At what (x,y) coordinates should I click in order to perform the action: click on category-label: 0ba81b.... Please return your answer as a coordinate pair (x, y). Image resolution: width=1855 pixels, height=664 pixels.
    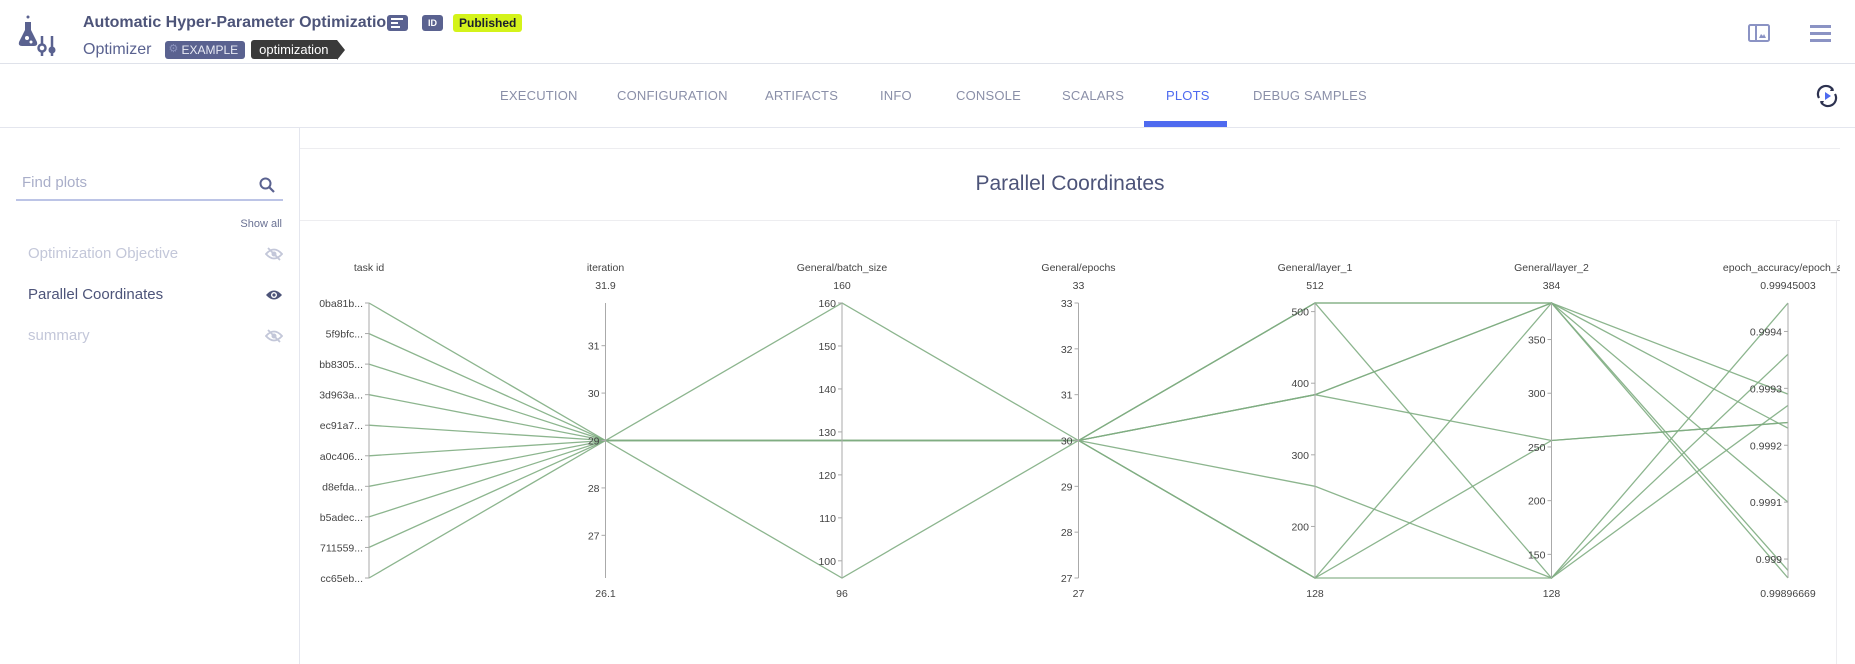
    Looking at the image, I should click on (341, 304).